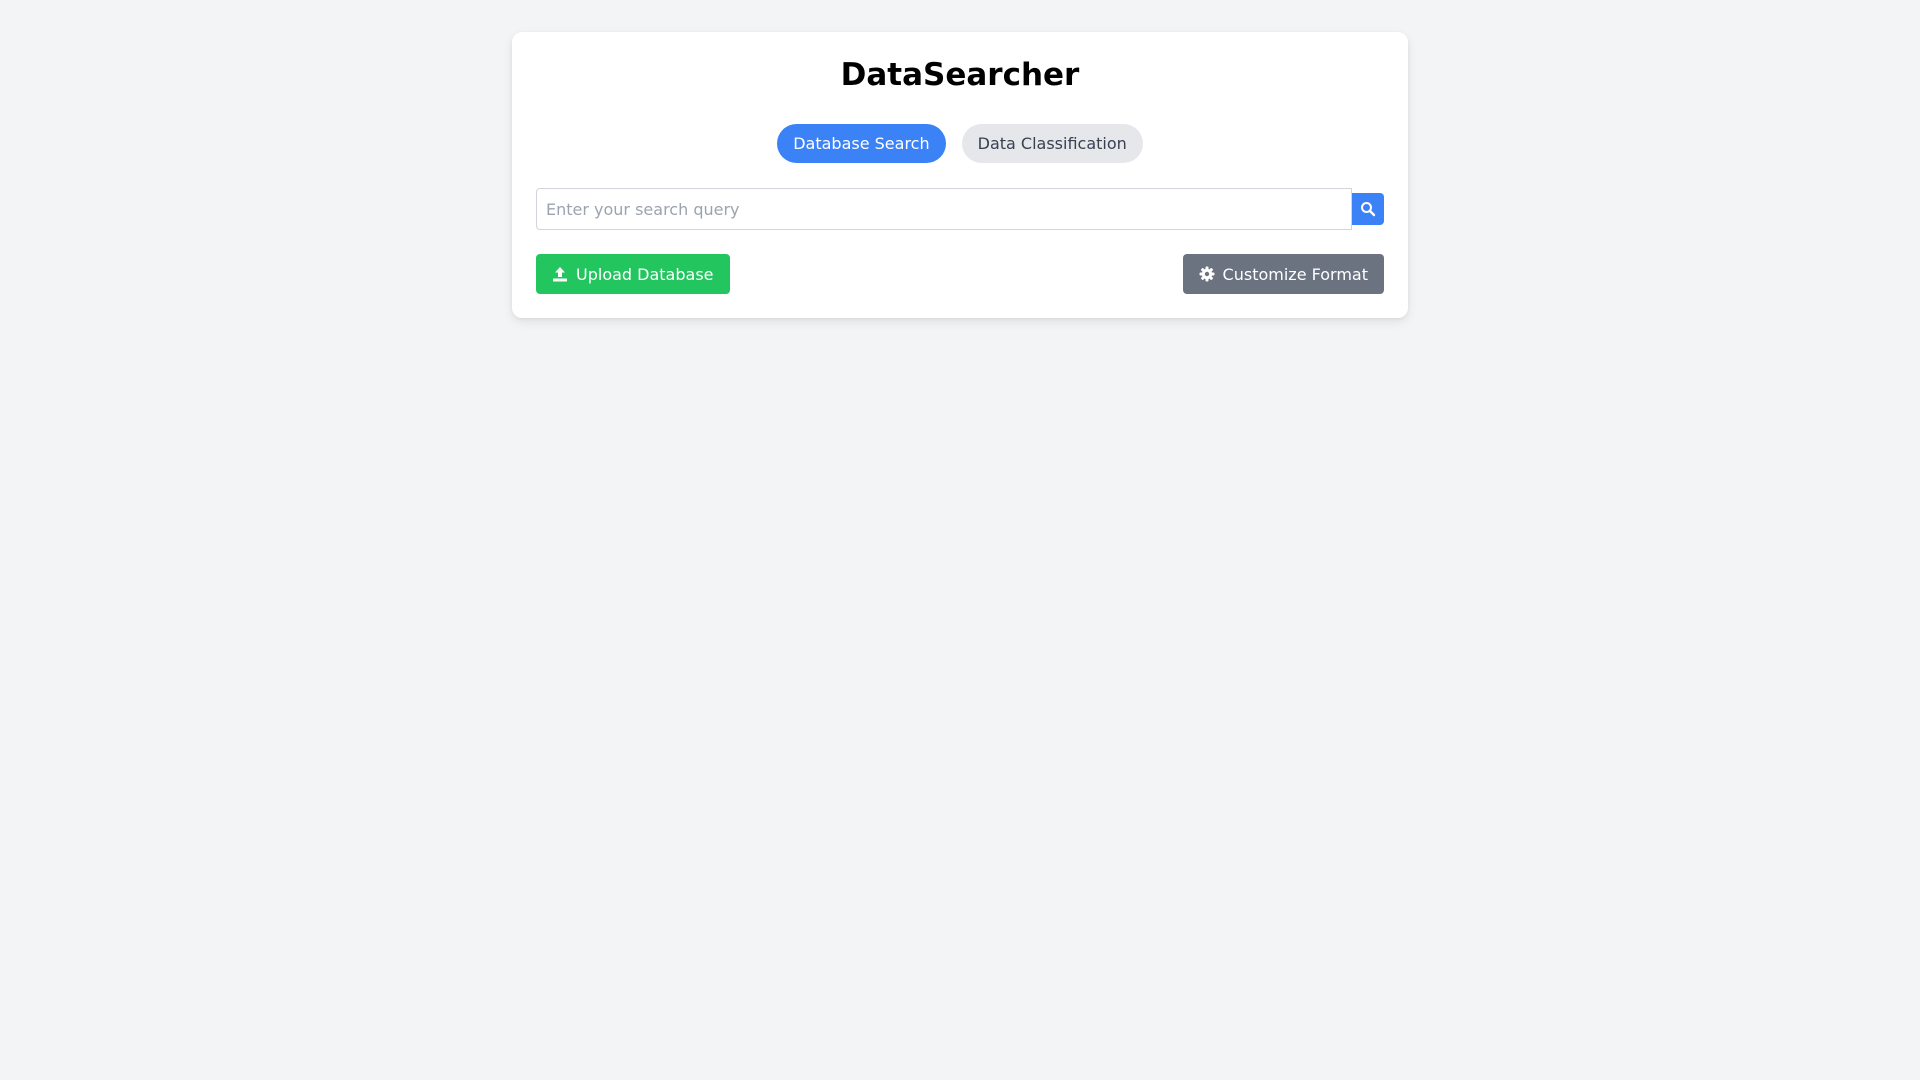 Image resolution: width=1920 pixels, height=1080 pixels. I want to click on upload-database-button: Upload Database, so click(633, 274).